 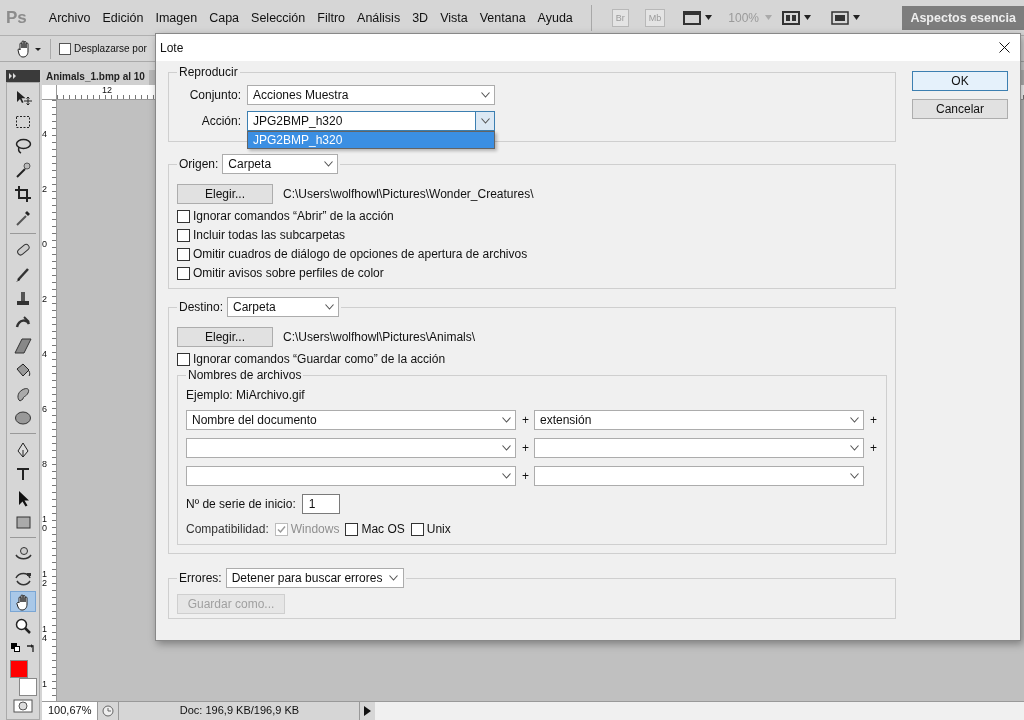 I want to click on checkbox-option: Unix, so click(x=430, y=529).